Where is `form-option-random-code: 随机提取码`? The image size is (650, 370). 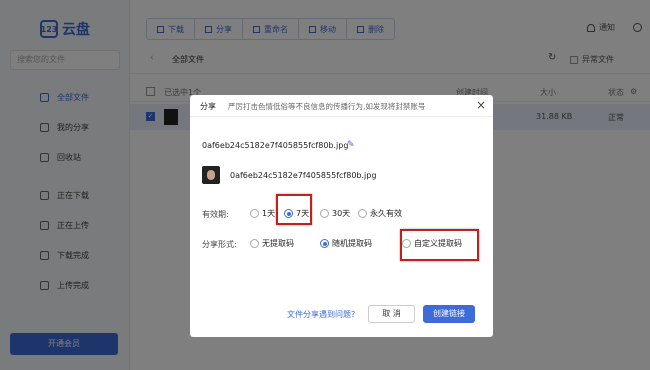
form-option-random-code: 随机提取码 is located at coordinates (346, 243).